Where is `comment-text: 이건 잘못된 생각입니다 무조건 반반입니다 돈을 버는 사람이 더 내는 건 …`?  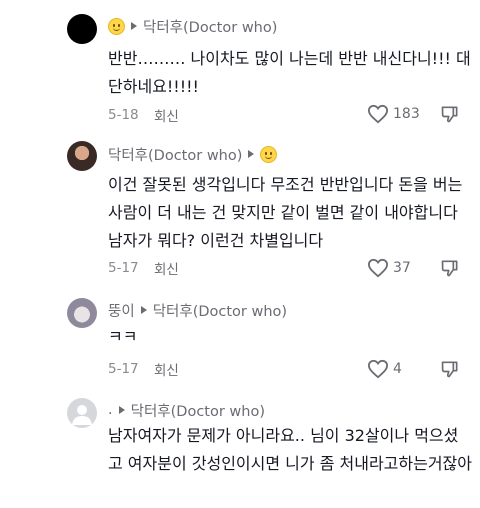 comment-text: 이건 잘못된 생각입니다 무조건 반반입니다 돈을 버는 사람이 더 내는 건 … is located at coordinates (285, 212).